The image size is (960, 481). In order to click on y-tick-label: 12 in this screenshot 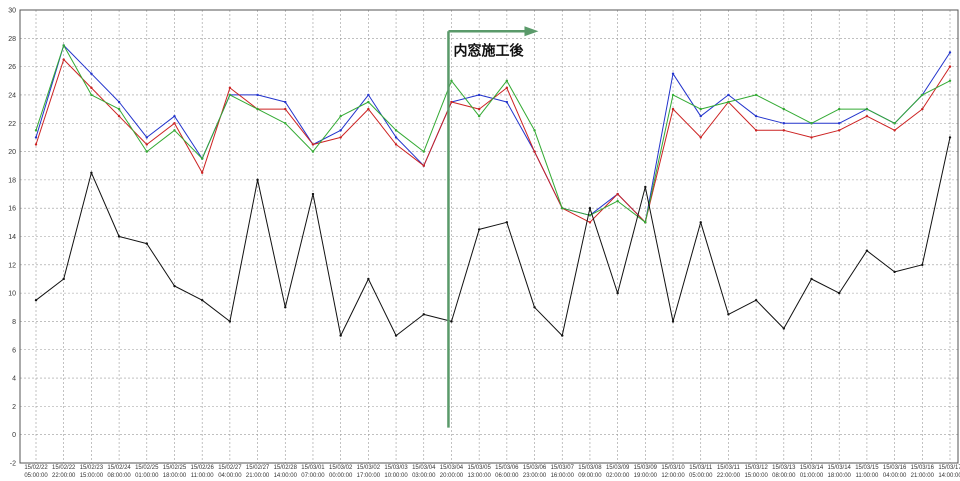, I will do `click(12, 265)`.